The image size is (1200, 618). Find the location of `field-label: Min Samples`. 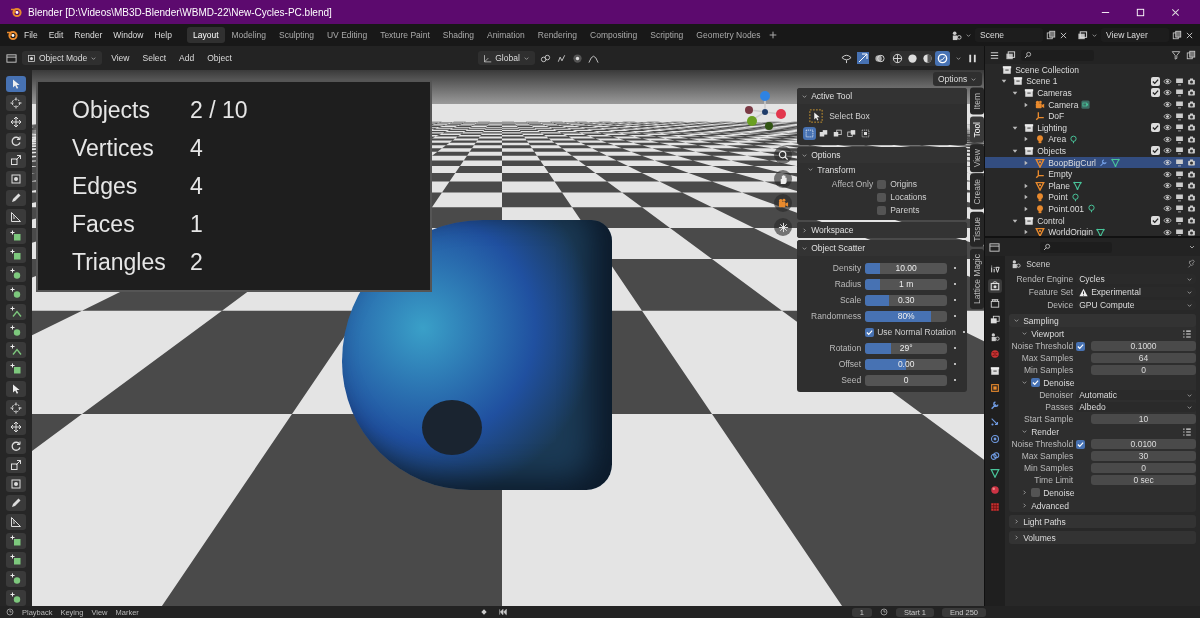

field-label: Min Samples is located at coordinates (1048, 370).